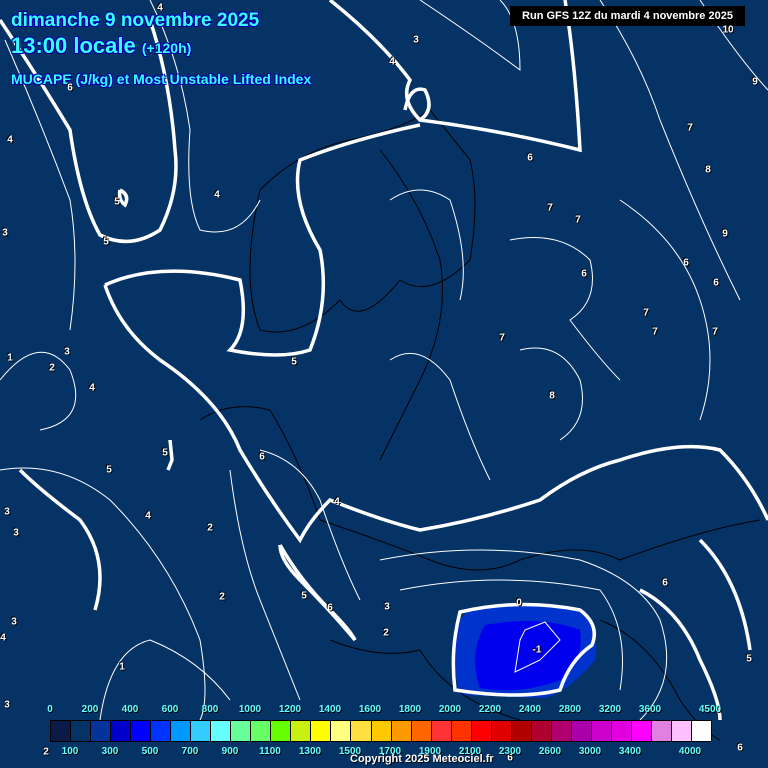  What do you see at coordinates (50, 709) in the screenshot?
I see `legend-label-top: 0` at bounding box center [50, 709].